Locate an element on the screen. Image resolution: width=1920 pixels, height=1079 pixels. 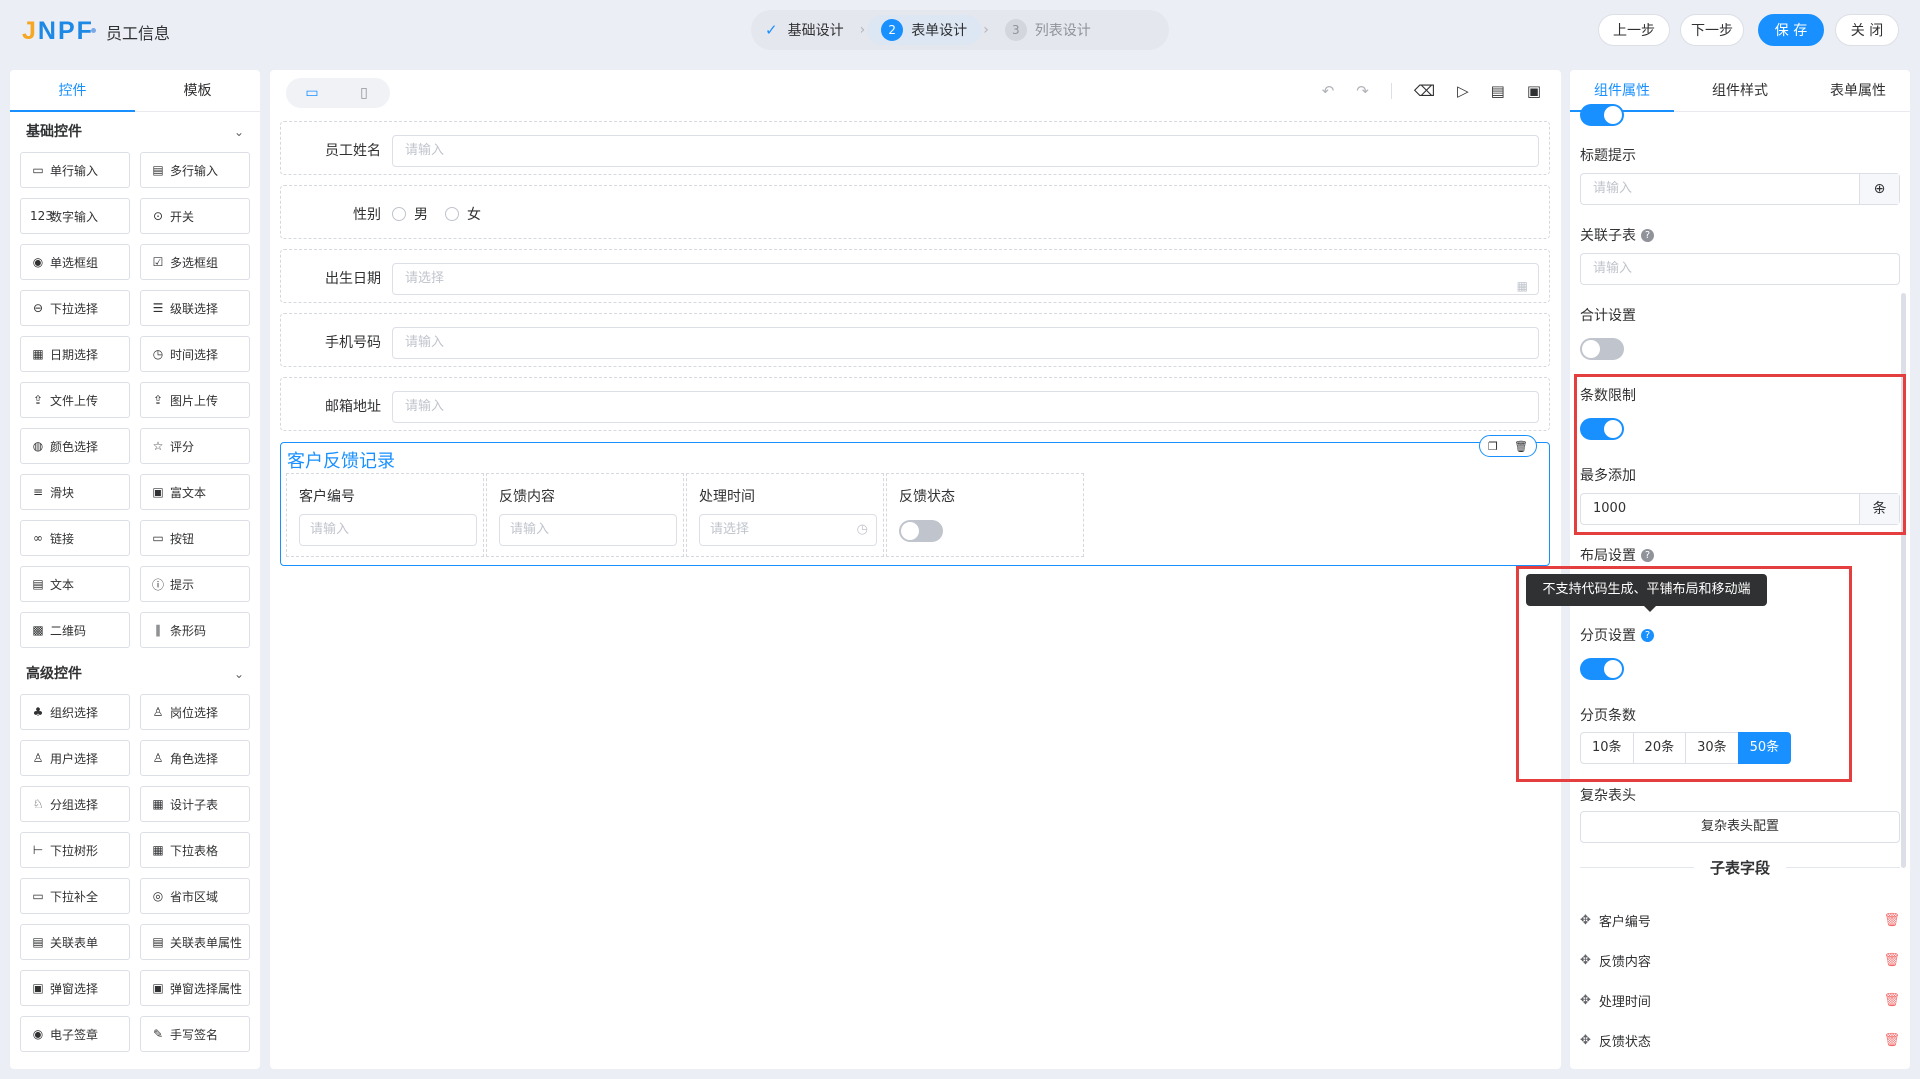
redo-icon: ↷ is located at coordinates (1362, 91).